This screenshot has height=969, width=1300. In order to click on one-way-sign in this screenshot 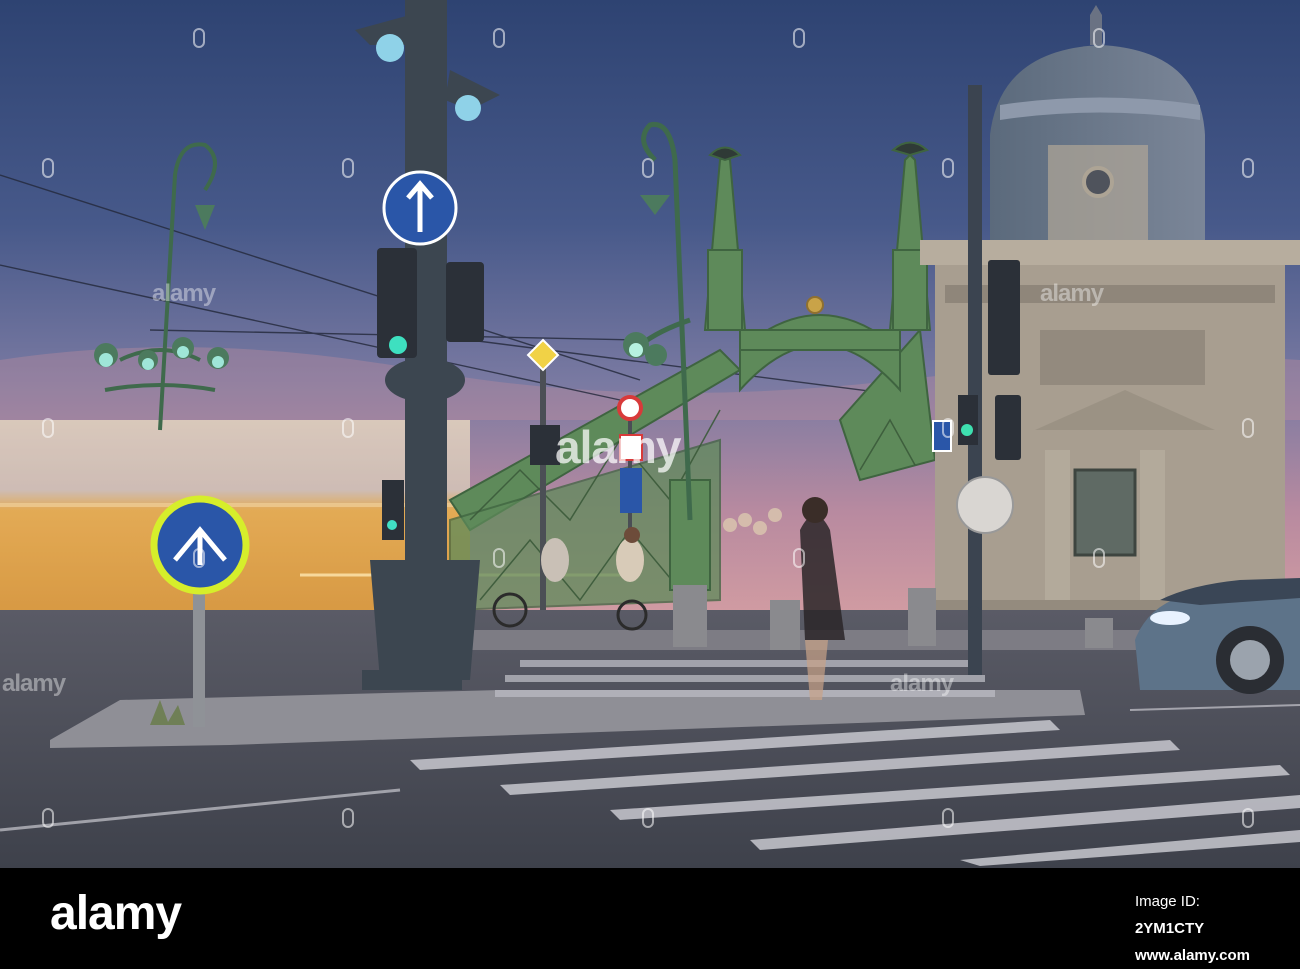, I will do `click(420, 208)`.